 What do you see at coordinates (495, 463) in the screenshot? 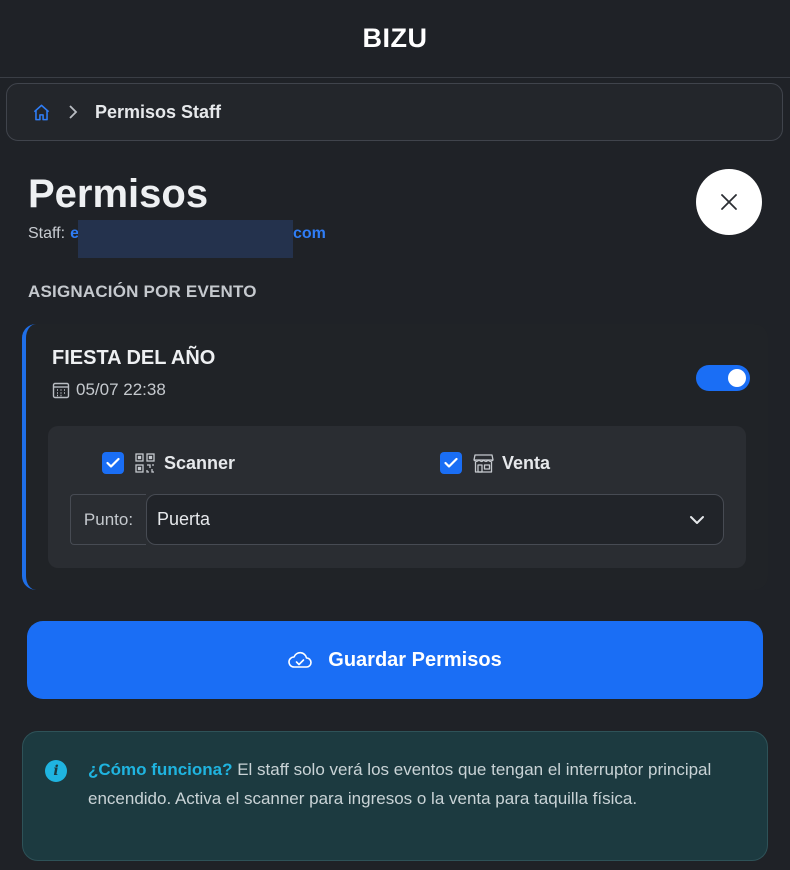
I see `venta-option: Venta` at bounding box center [495, 463].